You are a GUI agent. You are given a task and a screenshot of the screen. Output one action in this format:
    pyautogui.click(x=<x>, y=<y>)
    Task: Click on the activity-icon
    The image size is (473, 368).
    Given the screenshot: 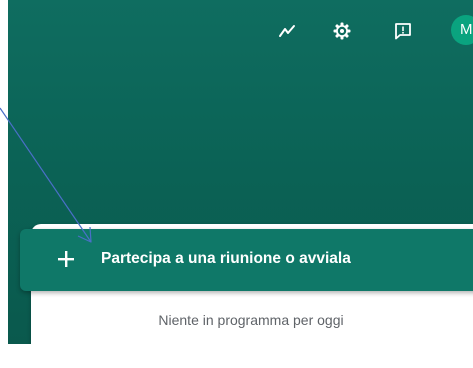 What is the action you would take?
    pyautogui.click(x=287, y=31)
    